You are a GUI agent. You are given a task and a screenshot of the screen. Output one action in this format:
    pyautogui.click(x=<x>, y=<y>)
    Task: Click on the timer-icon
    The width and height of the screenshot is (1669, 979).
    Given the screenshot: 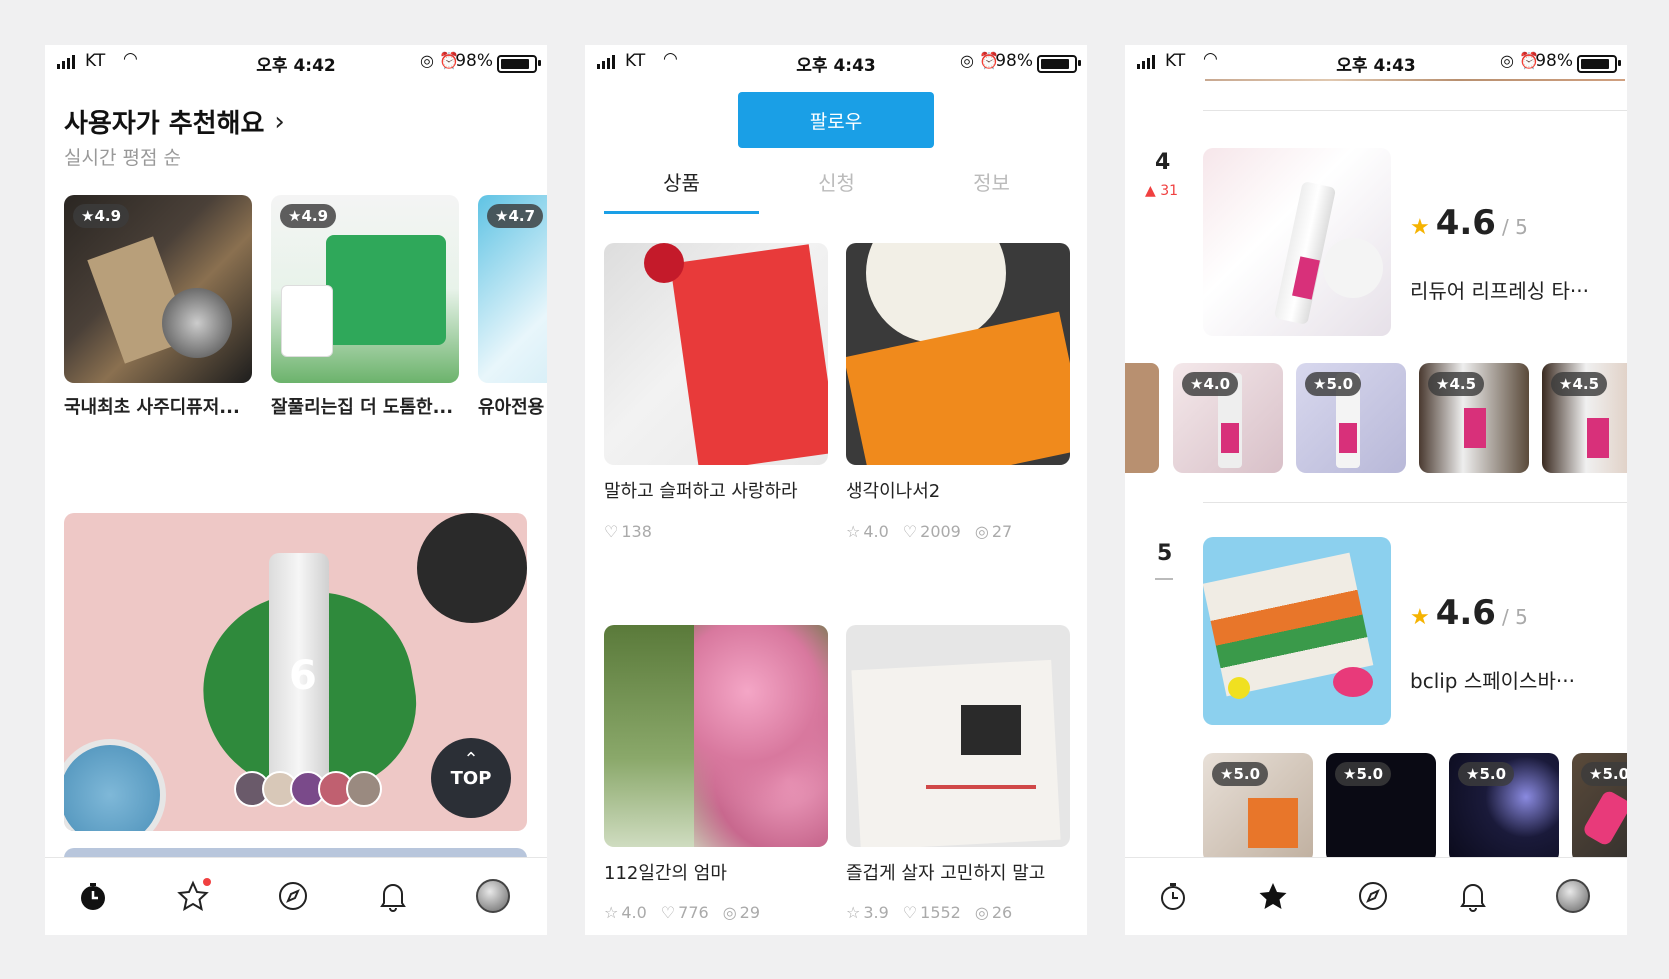 What is the action you would take?
    pyautogui.click(x=93, y=896)
    